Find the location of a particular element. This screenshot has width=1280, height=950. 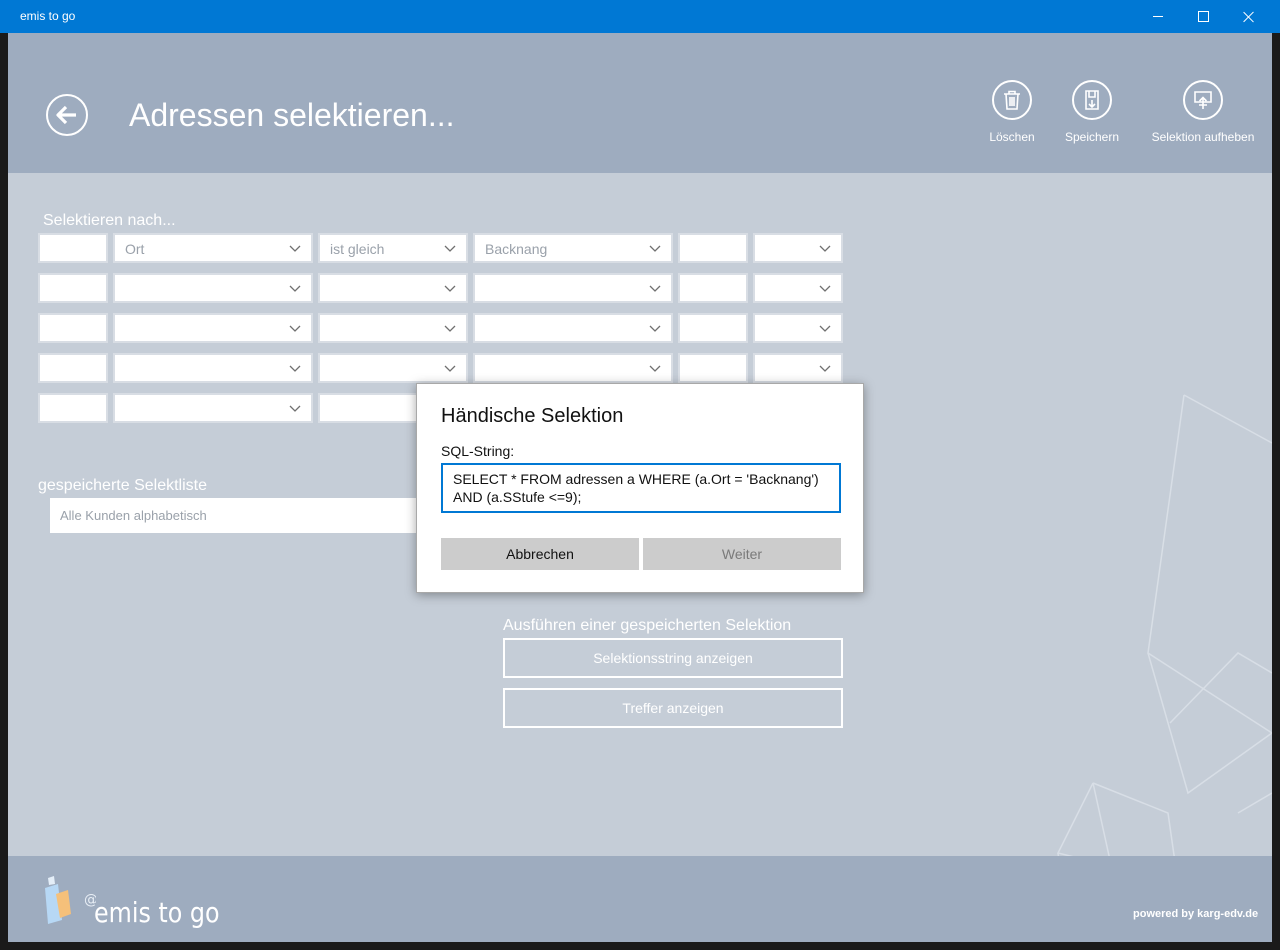

back-arrow-icon is located at coordinates (66, 115).